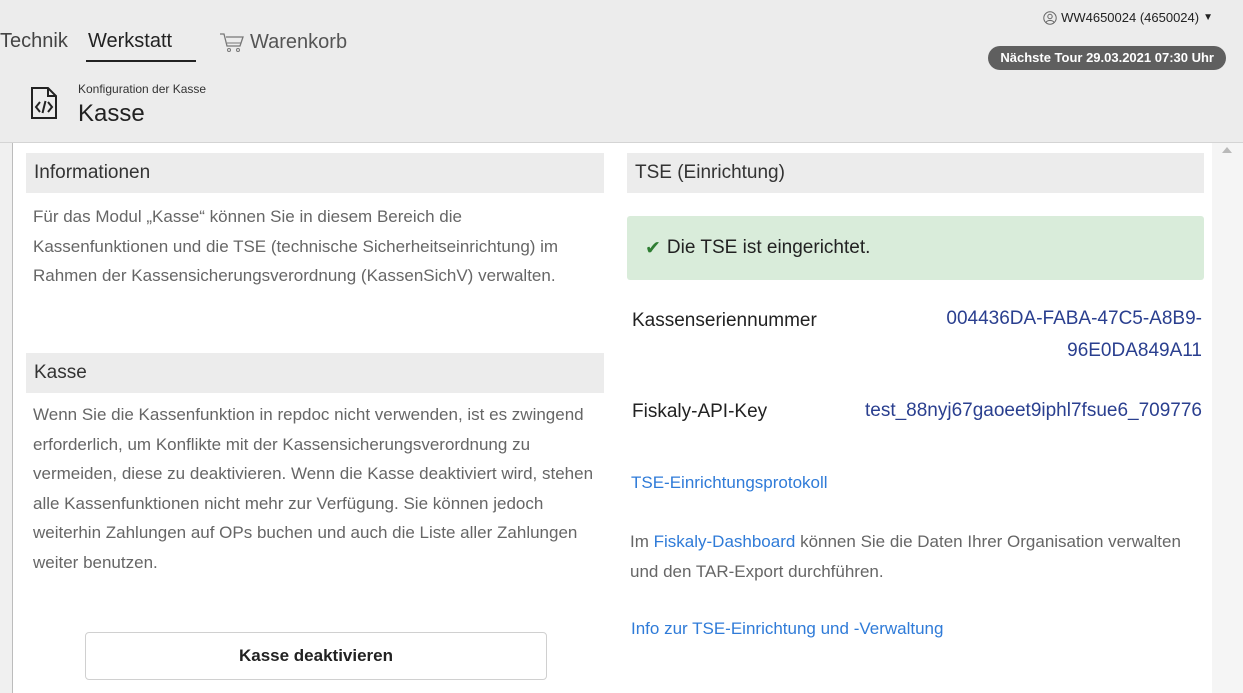 This screenshot has height=693, width=1243. I want to click on tse-protocol-link: TSE-Einrichtungsprotokoll, so click(729, 483).